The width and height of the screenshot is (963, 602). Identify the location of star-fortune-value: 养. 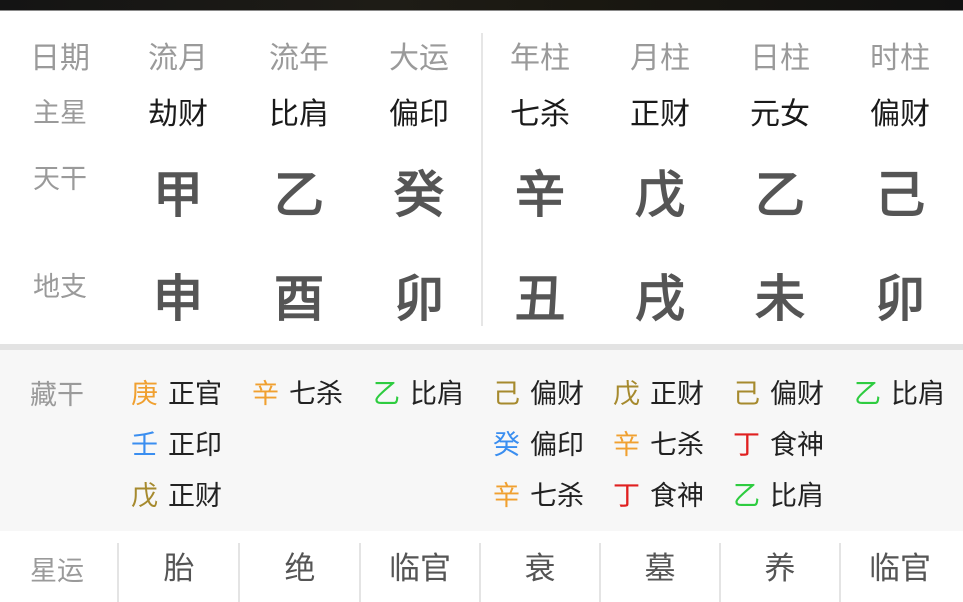
(780, 569).